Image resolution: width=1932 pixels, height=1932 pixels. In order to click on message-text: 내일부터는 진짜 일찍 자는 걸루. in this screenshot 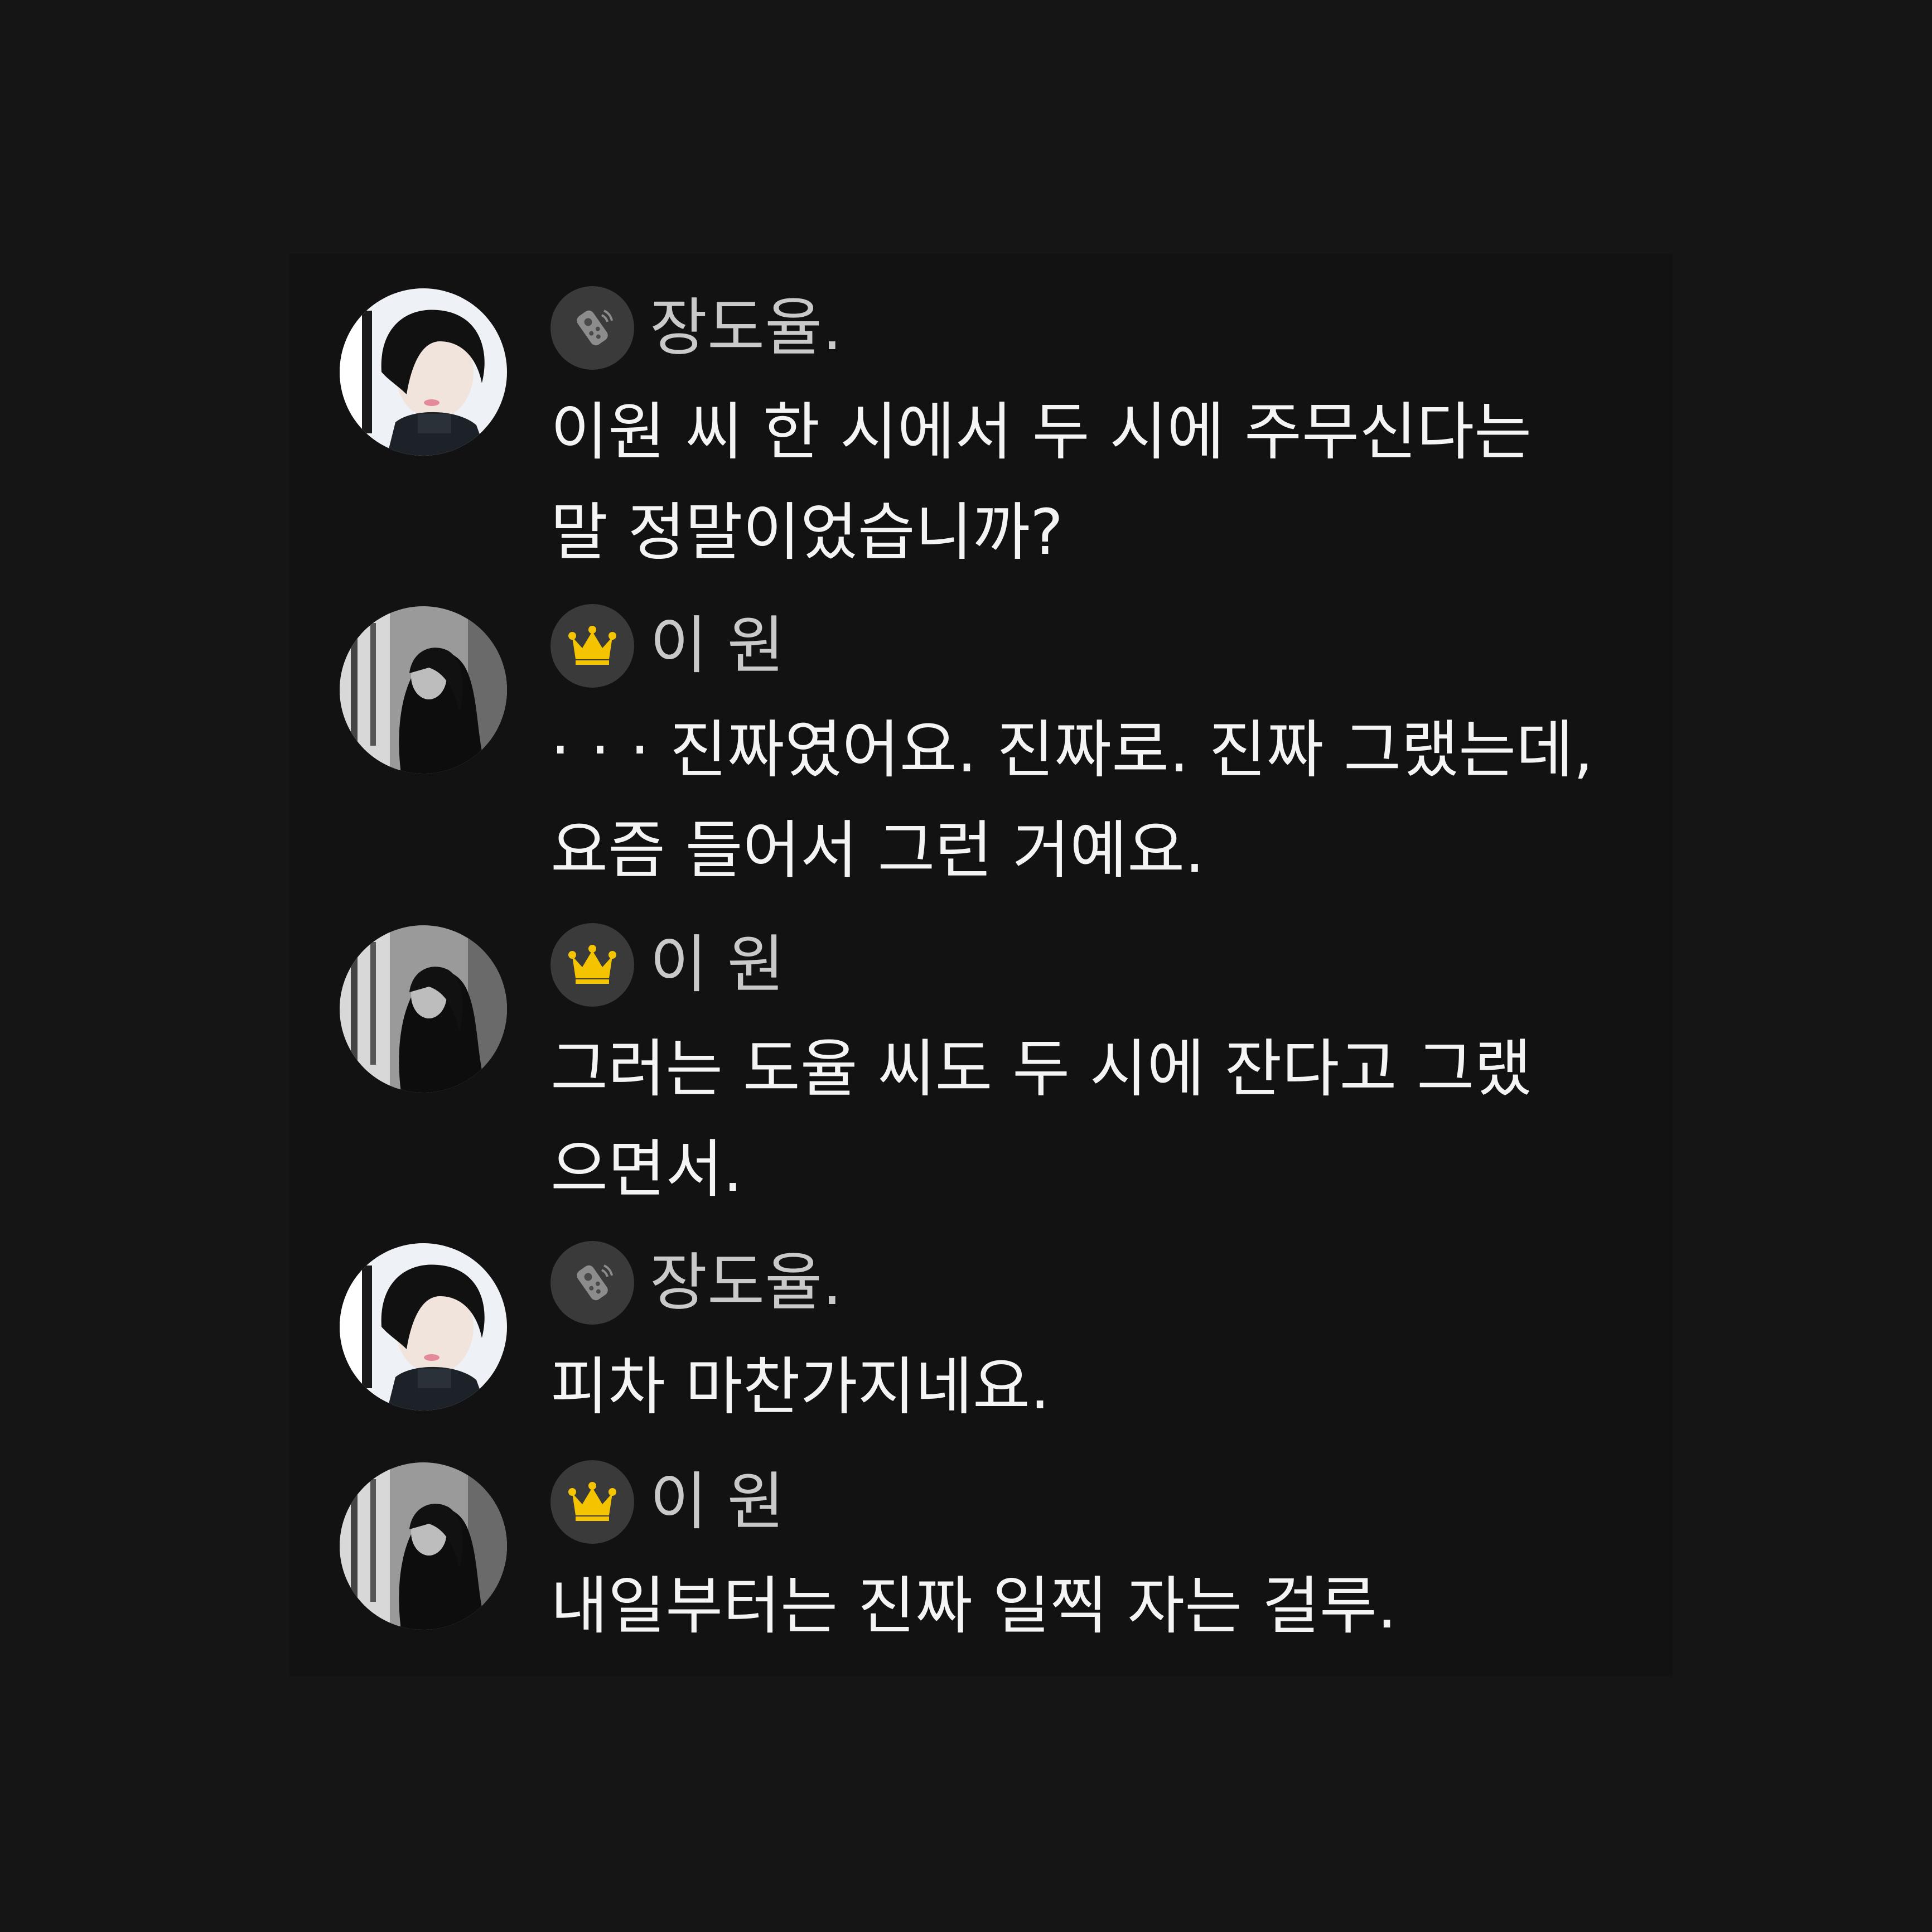, I will do `click(1080, 1606)`.